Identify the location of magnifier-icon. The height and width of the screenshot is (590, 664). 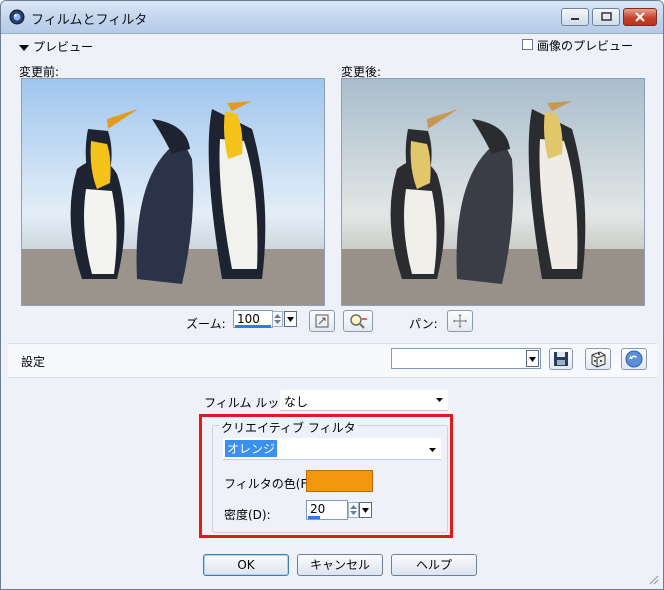
(358, 321).